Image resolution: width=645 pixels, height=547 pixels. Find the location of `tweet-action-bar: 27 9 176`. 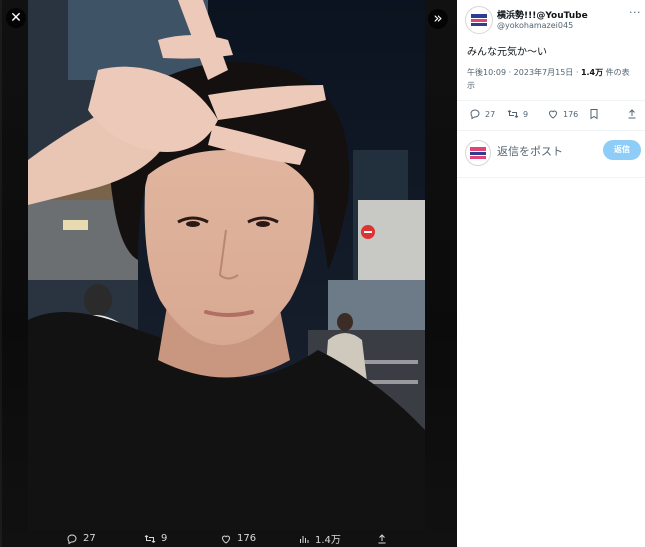

tweet-action-bar: 27 9 176 is located at coordinates (551, 117).